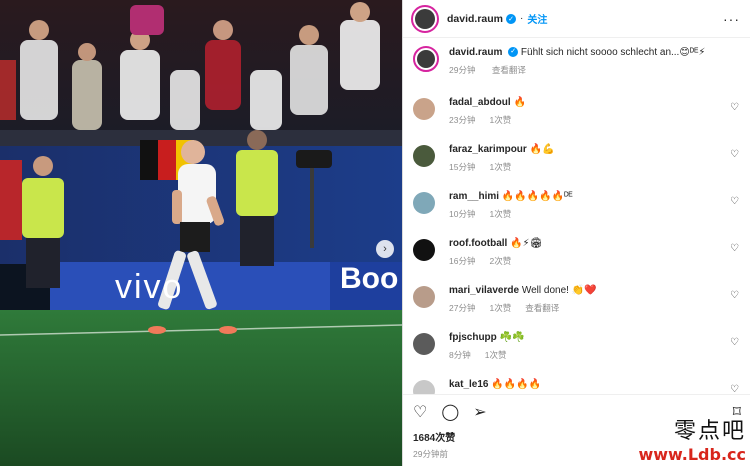 The image size is (750, 466). Describe the element at coordinates (462, 120) in the screenshot. I see `comment-time: 23分钟` at that location.